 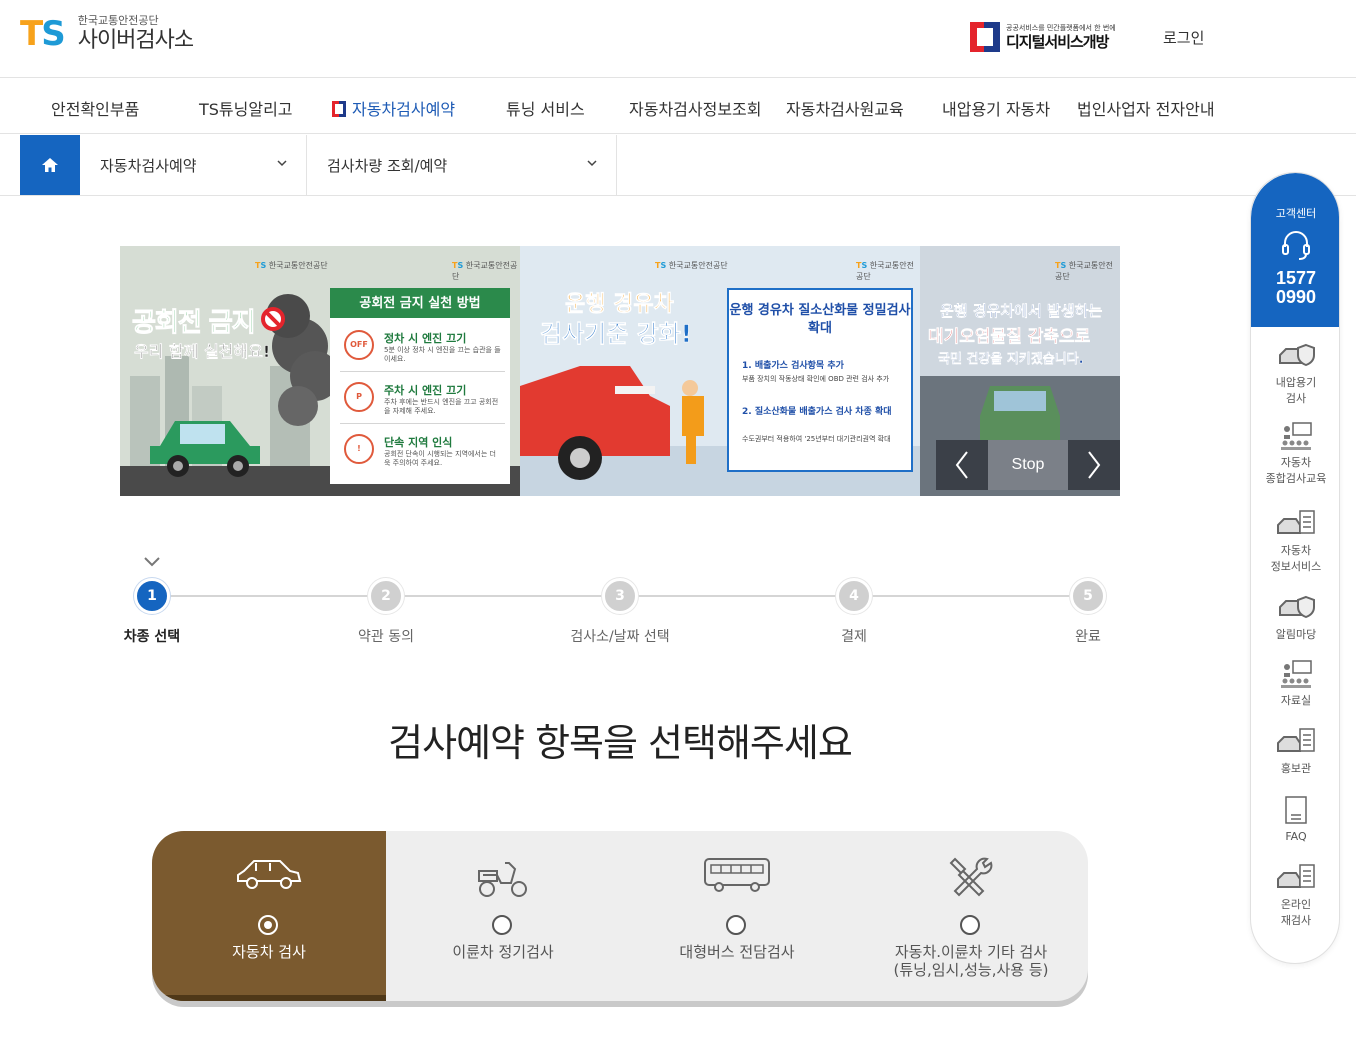 I want to click on customer-center: 고객센터 1577 0990, so click(x=1295, y=250).